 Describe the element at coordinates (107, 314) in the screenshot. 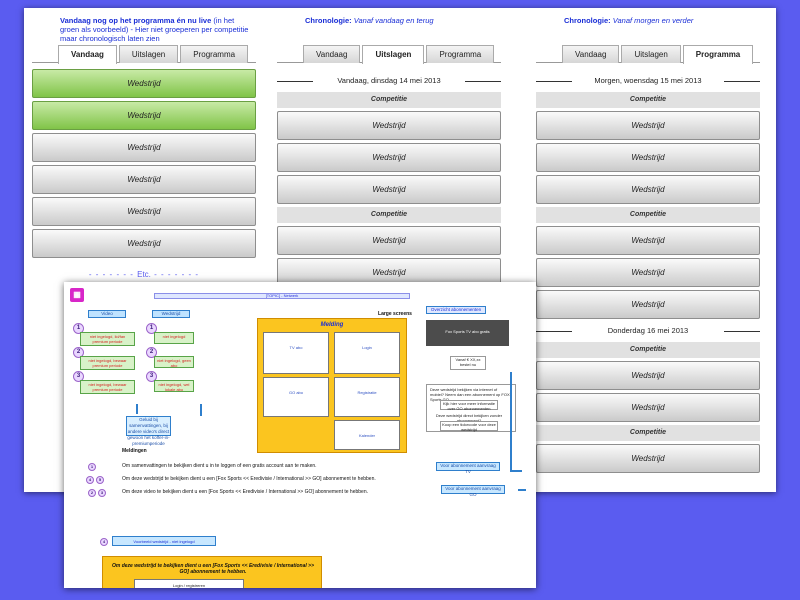

I see `video-header: Video` at that location.